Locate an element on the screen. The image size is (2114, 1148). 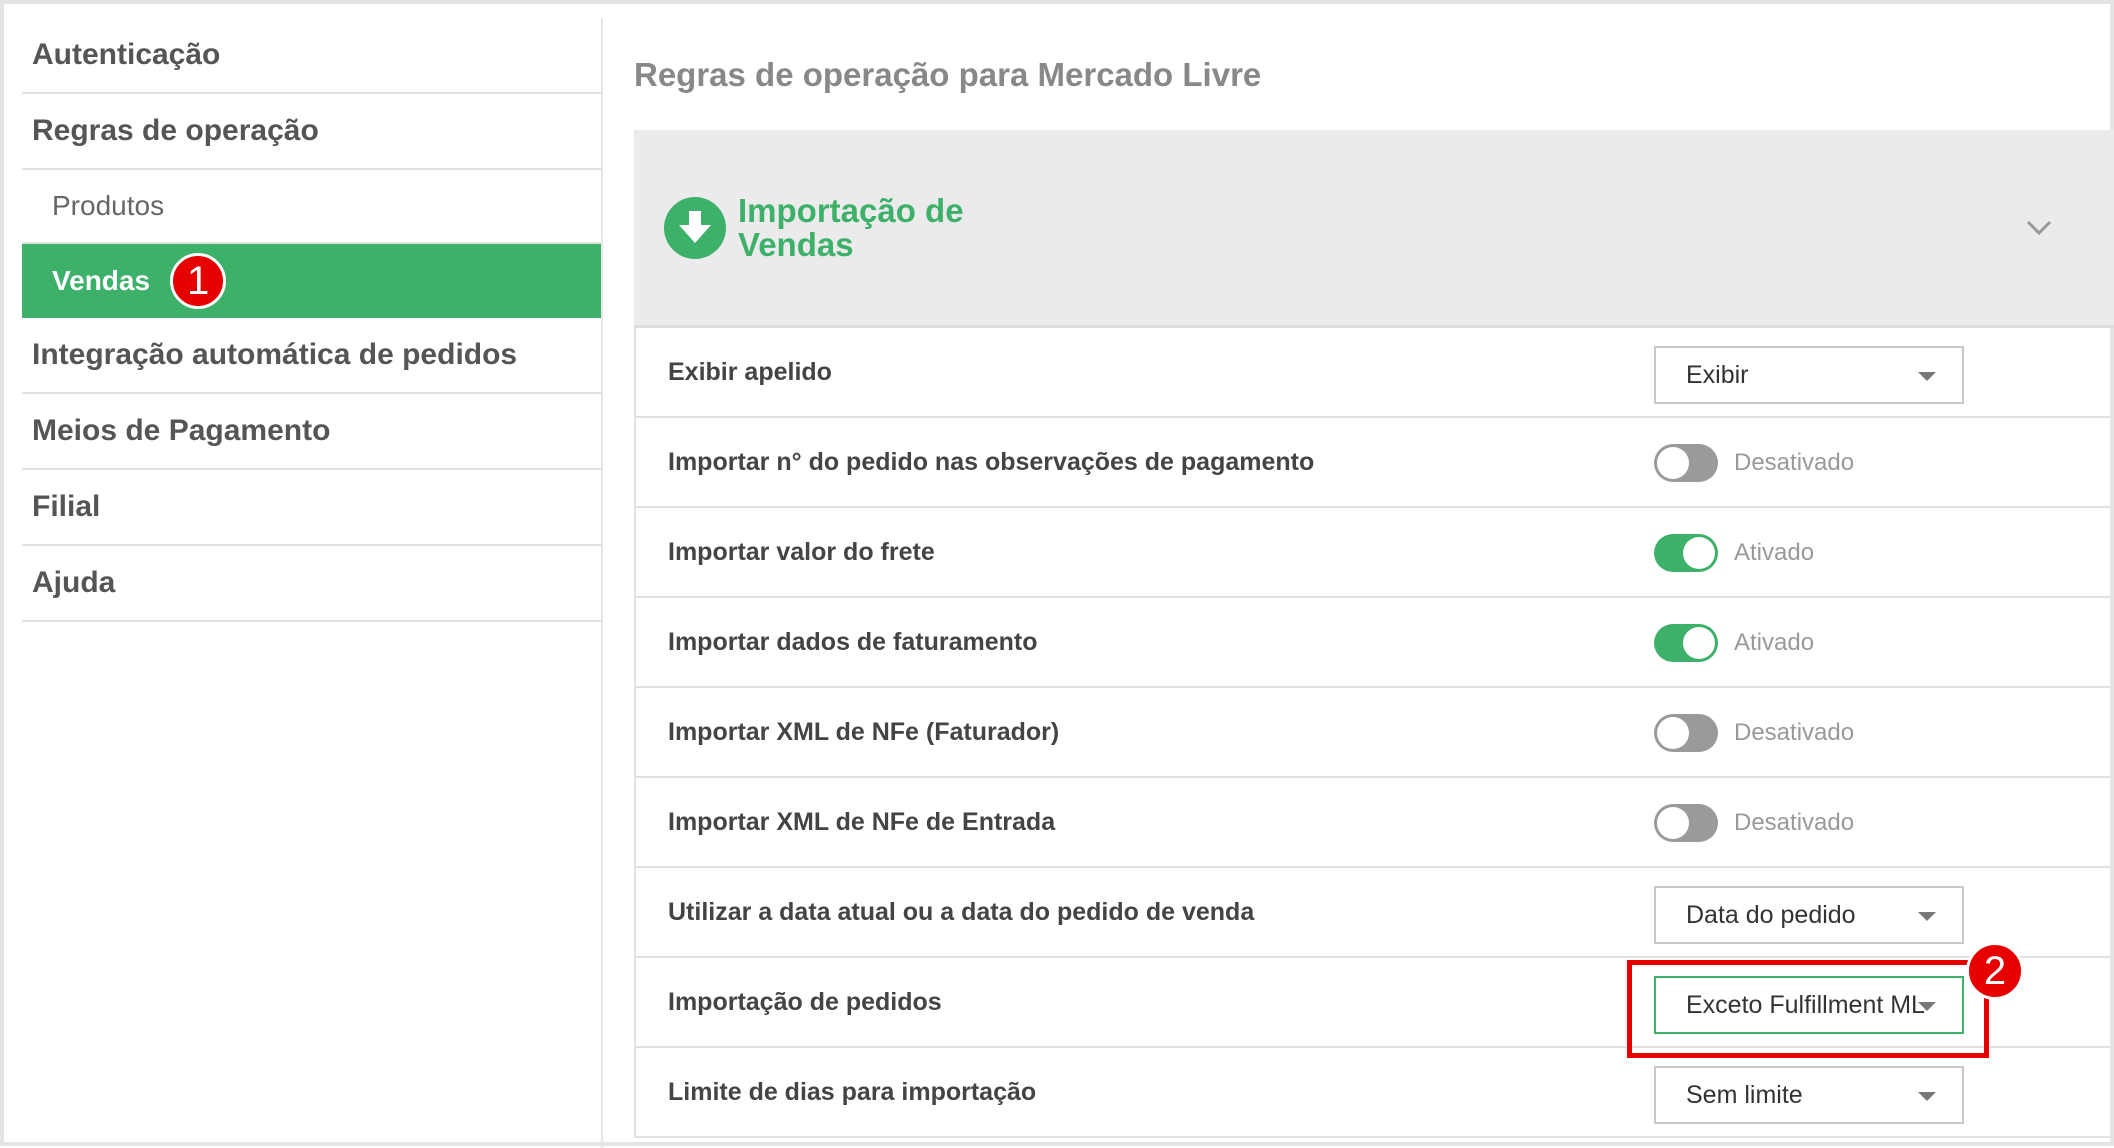
exibir-apelido-select: Exibir is located at coordinates (1809, 375).